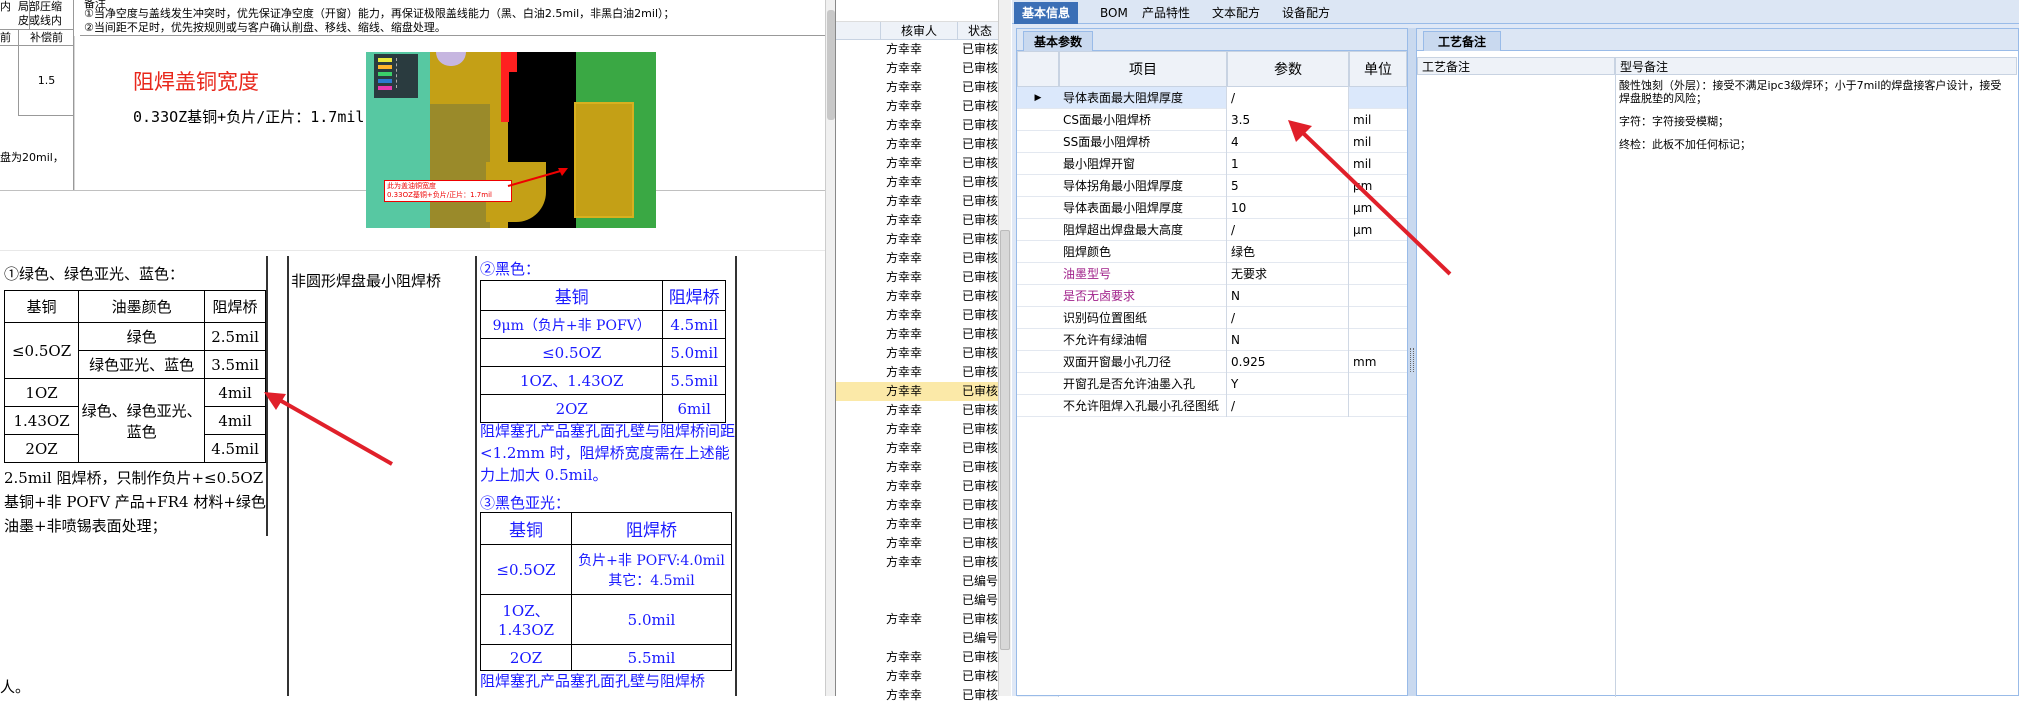 The image size is (2019, 705). I want to click on list-header: 核审人 状态, so click(923, 31).